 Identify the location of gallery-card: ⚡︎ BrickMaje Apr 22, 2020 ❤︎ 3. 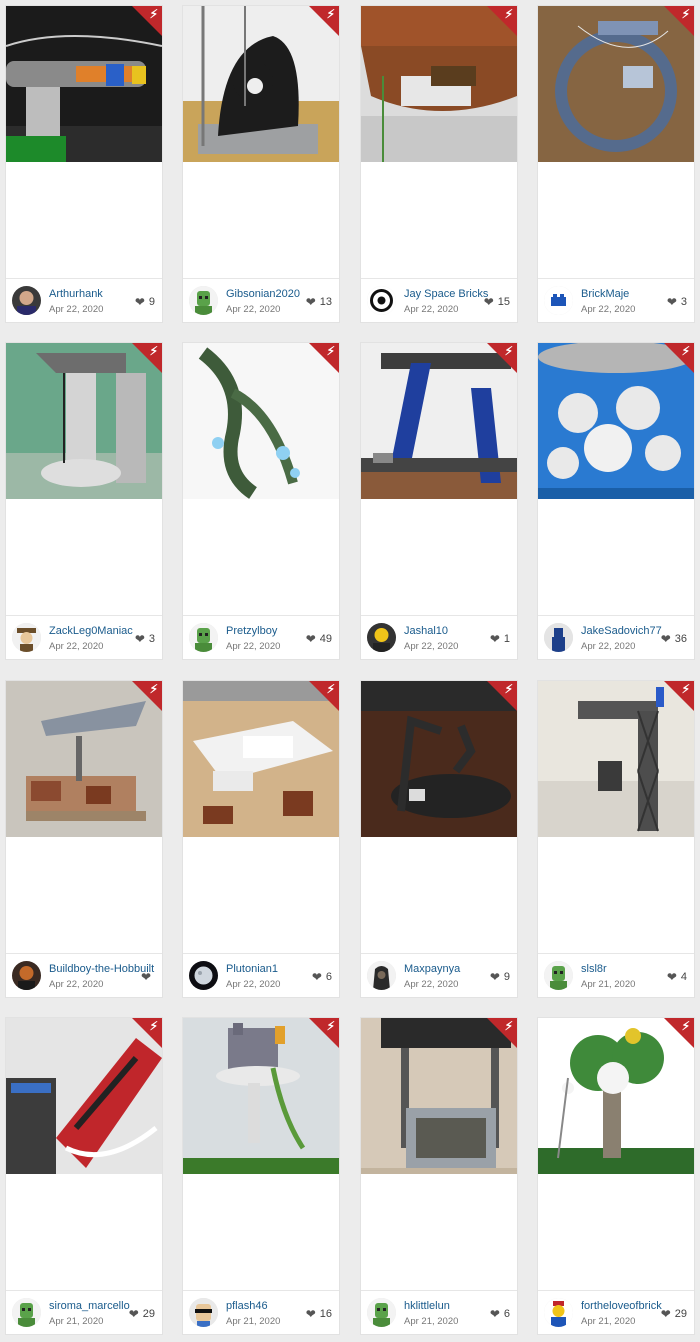
(616, 164).